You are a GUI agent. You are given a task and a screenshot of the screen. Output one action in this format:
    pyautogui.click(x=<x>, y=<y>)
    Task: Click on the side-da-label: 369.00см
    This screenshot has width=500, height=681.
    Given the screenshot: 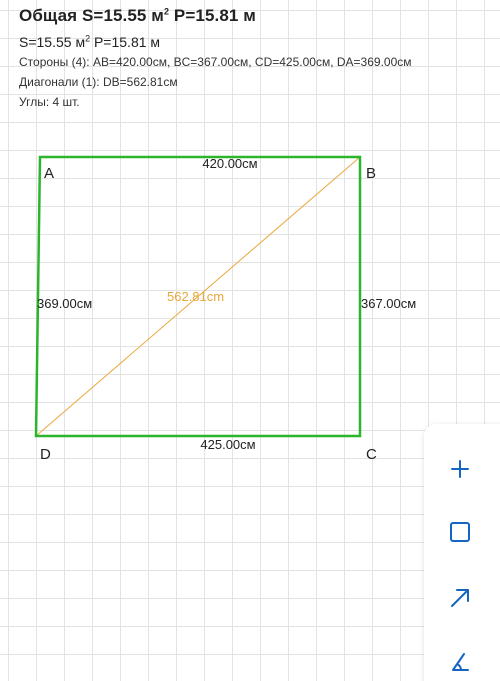 What is the action you would take?
    pyautogui.click(x=64, y=303)
    